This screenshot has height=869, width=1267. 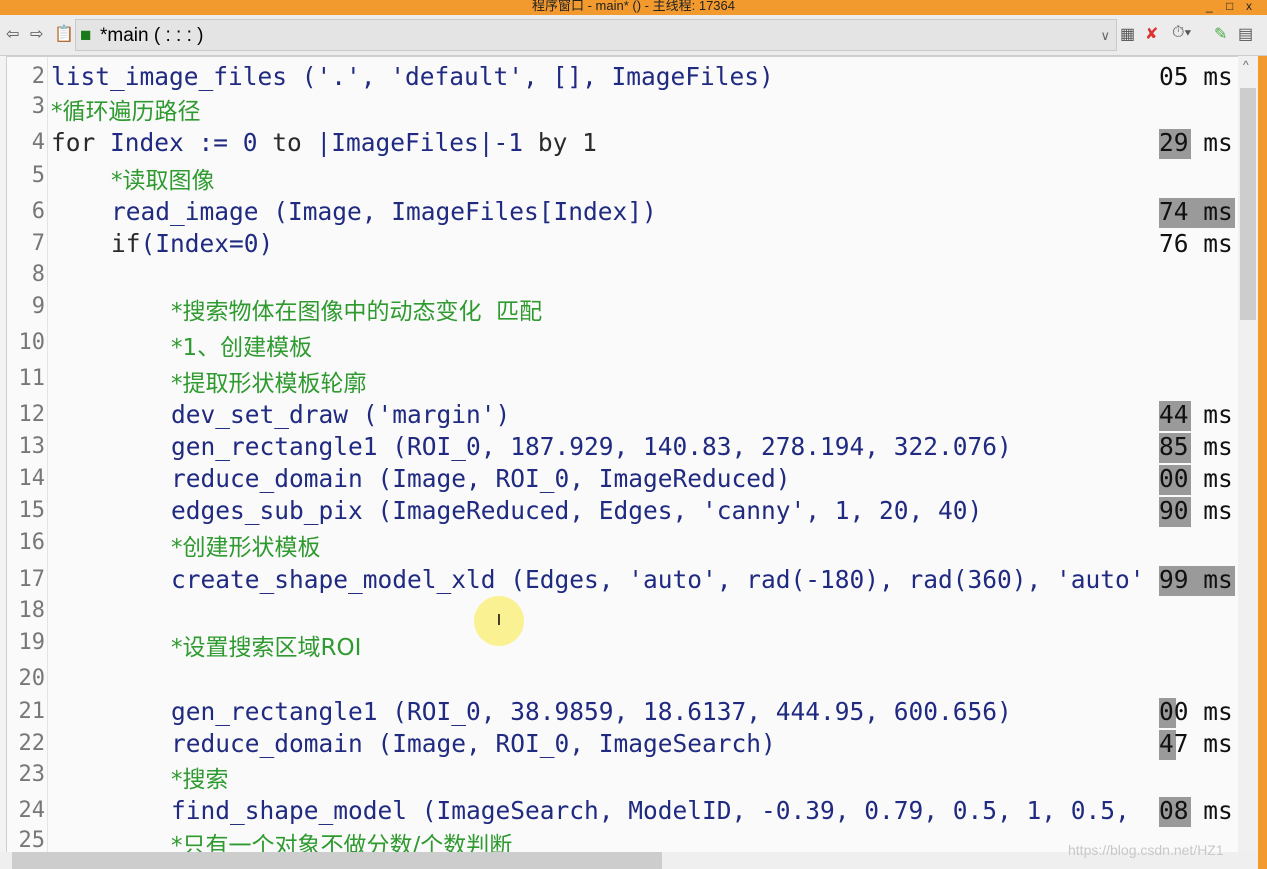 What do you see at coordinates (32, 774) in the screenshot?
I see `line-number: 23` at bounding box center [32, 774].